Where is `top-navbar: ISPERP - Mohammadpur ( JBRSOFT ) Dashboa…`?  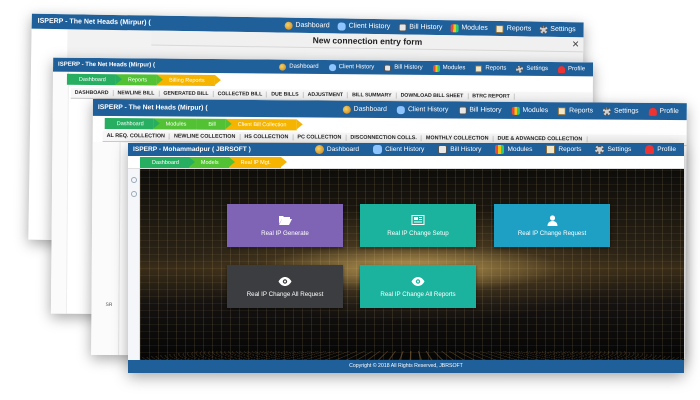
top-navbar: ISPERP - Mohammadpur ( JBRSOFT ) Dashboa… is located at coordinates (406, 149).